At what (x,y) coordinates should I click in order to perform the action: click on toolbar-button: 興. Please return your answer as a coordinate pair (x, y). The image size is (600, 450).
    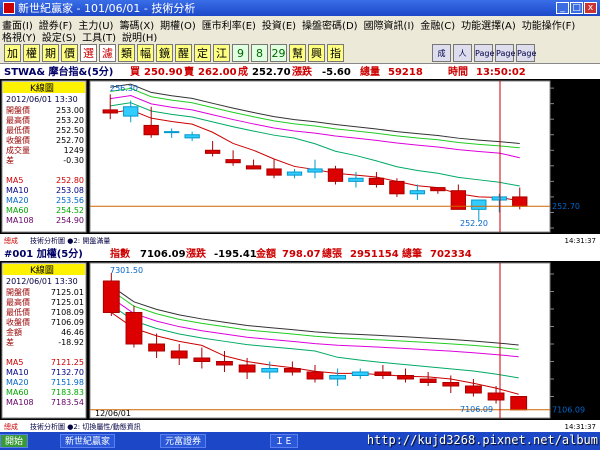
    Looking at the image, I should click on (316, 53).